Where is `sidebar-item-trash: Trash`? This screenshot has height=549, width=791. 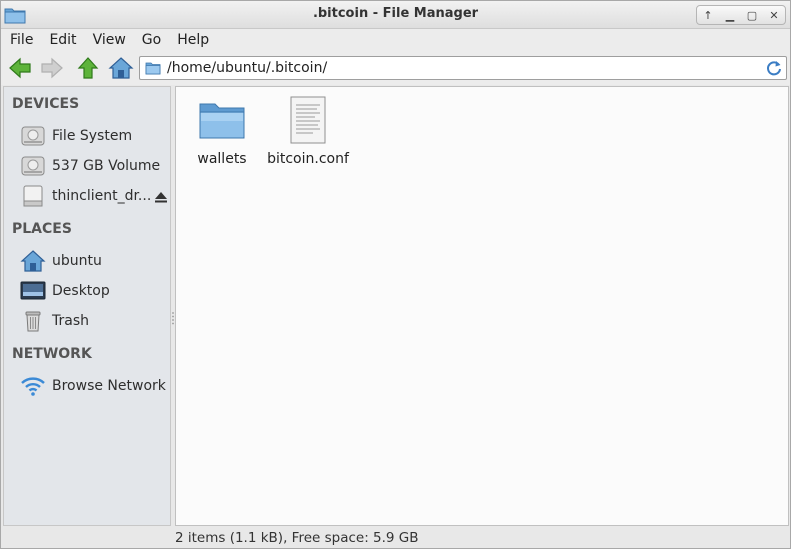
sidebar-item-trash: Trash is located at coordinates (95, 321).